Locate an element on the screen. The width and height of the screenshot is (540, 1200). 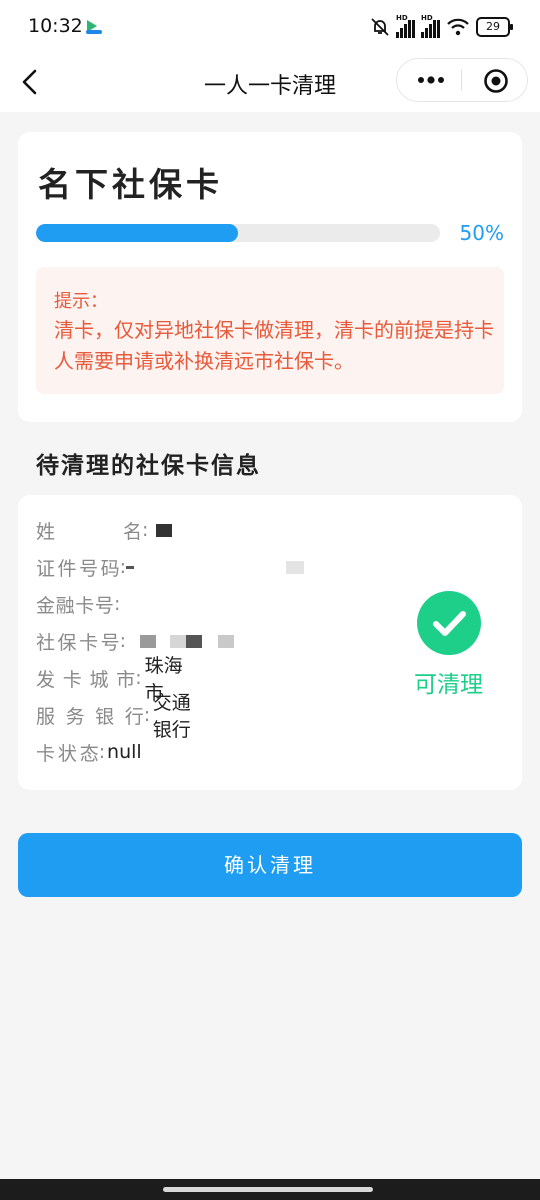
card-title: 名下社保卡 is located at coordinates (130, 184).